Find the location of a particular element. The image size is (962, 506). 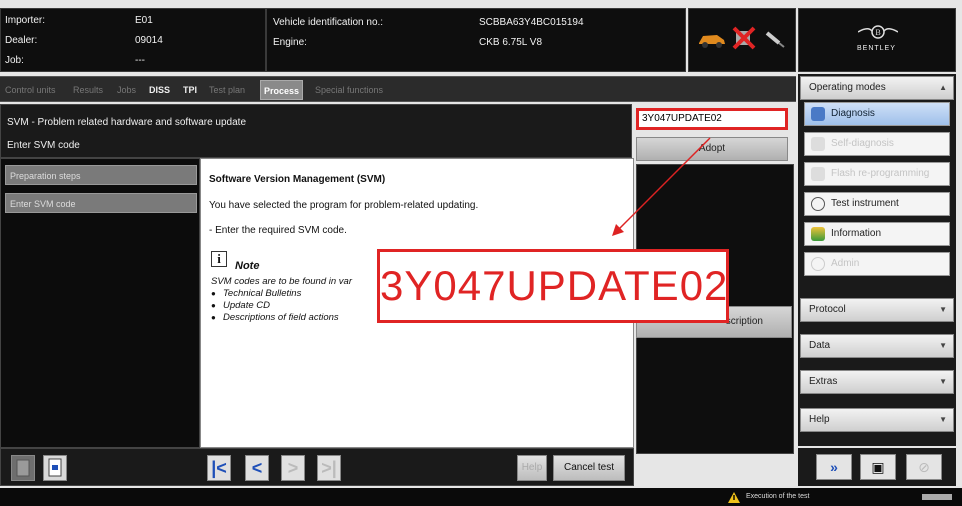

vin-label: Vehicle identification no.: is located at coordinates (328, 22).